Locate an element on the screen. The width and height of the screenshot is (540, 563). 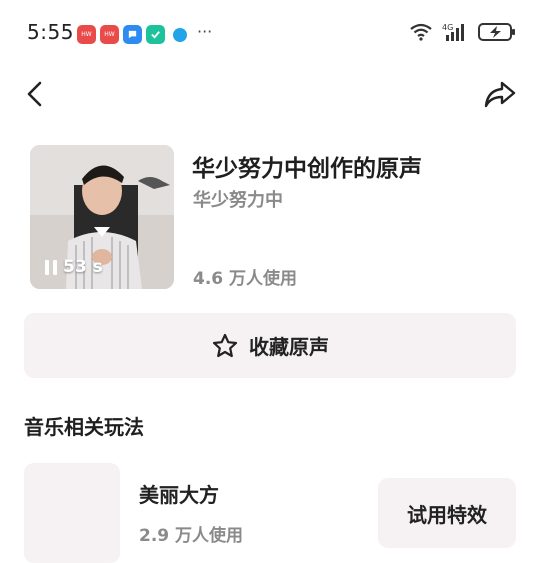
system-icons: 4G is located at coordinates (463, 32).